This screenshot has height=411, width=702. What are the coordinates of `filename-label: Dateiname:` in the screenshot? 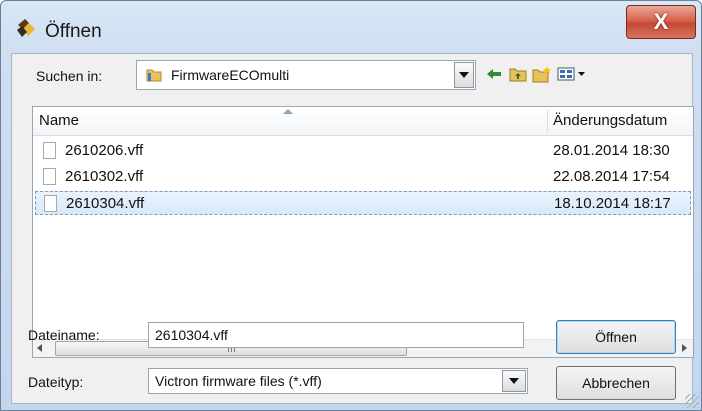 It's located at (64, 335).